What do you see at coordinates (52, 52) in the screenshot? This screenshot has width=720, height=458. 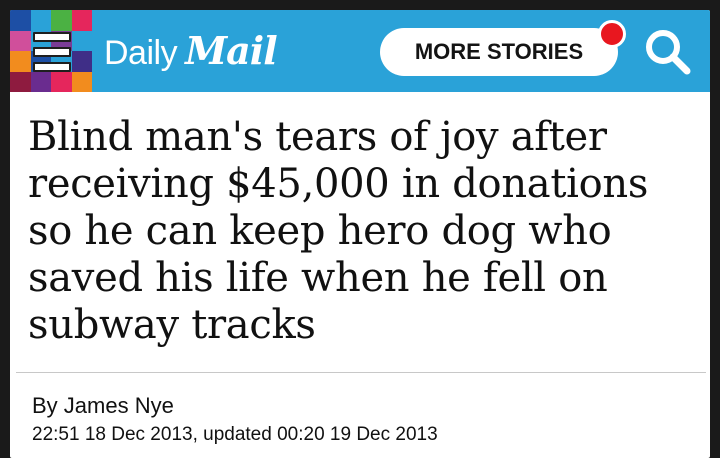 I see `hamburger-menu-icon` at bounding box center [52, 52].